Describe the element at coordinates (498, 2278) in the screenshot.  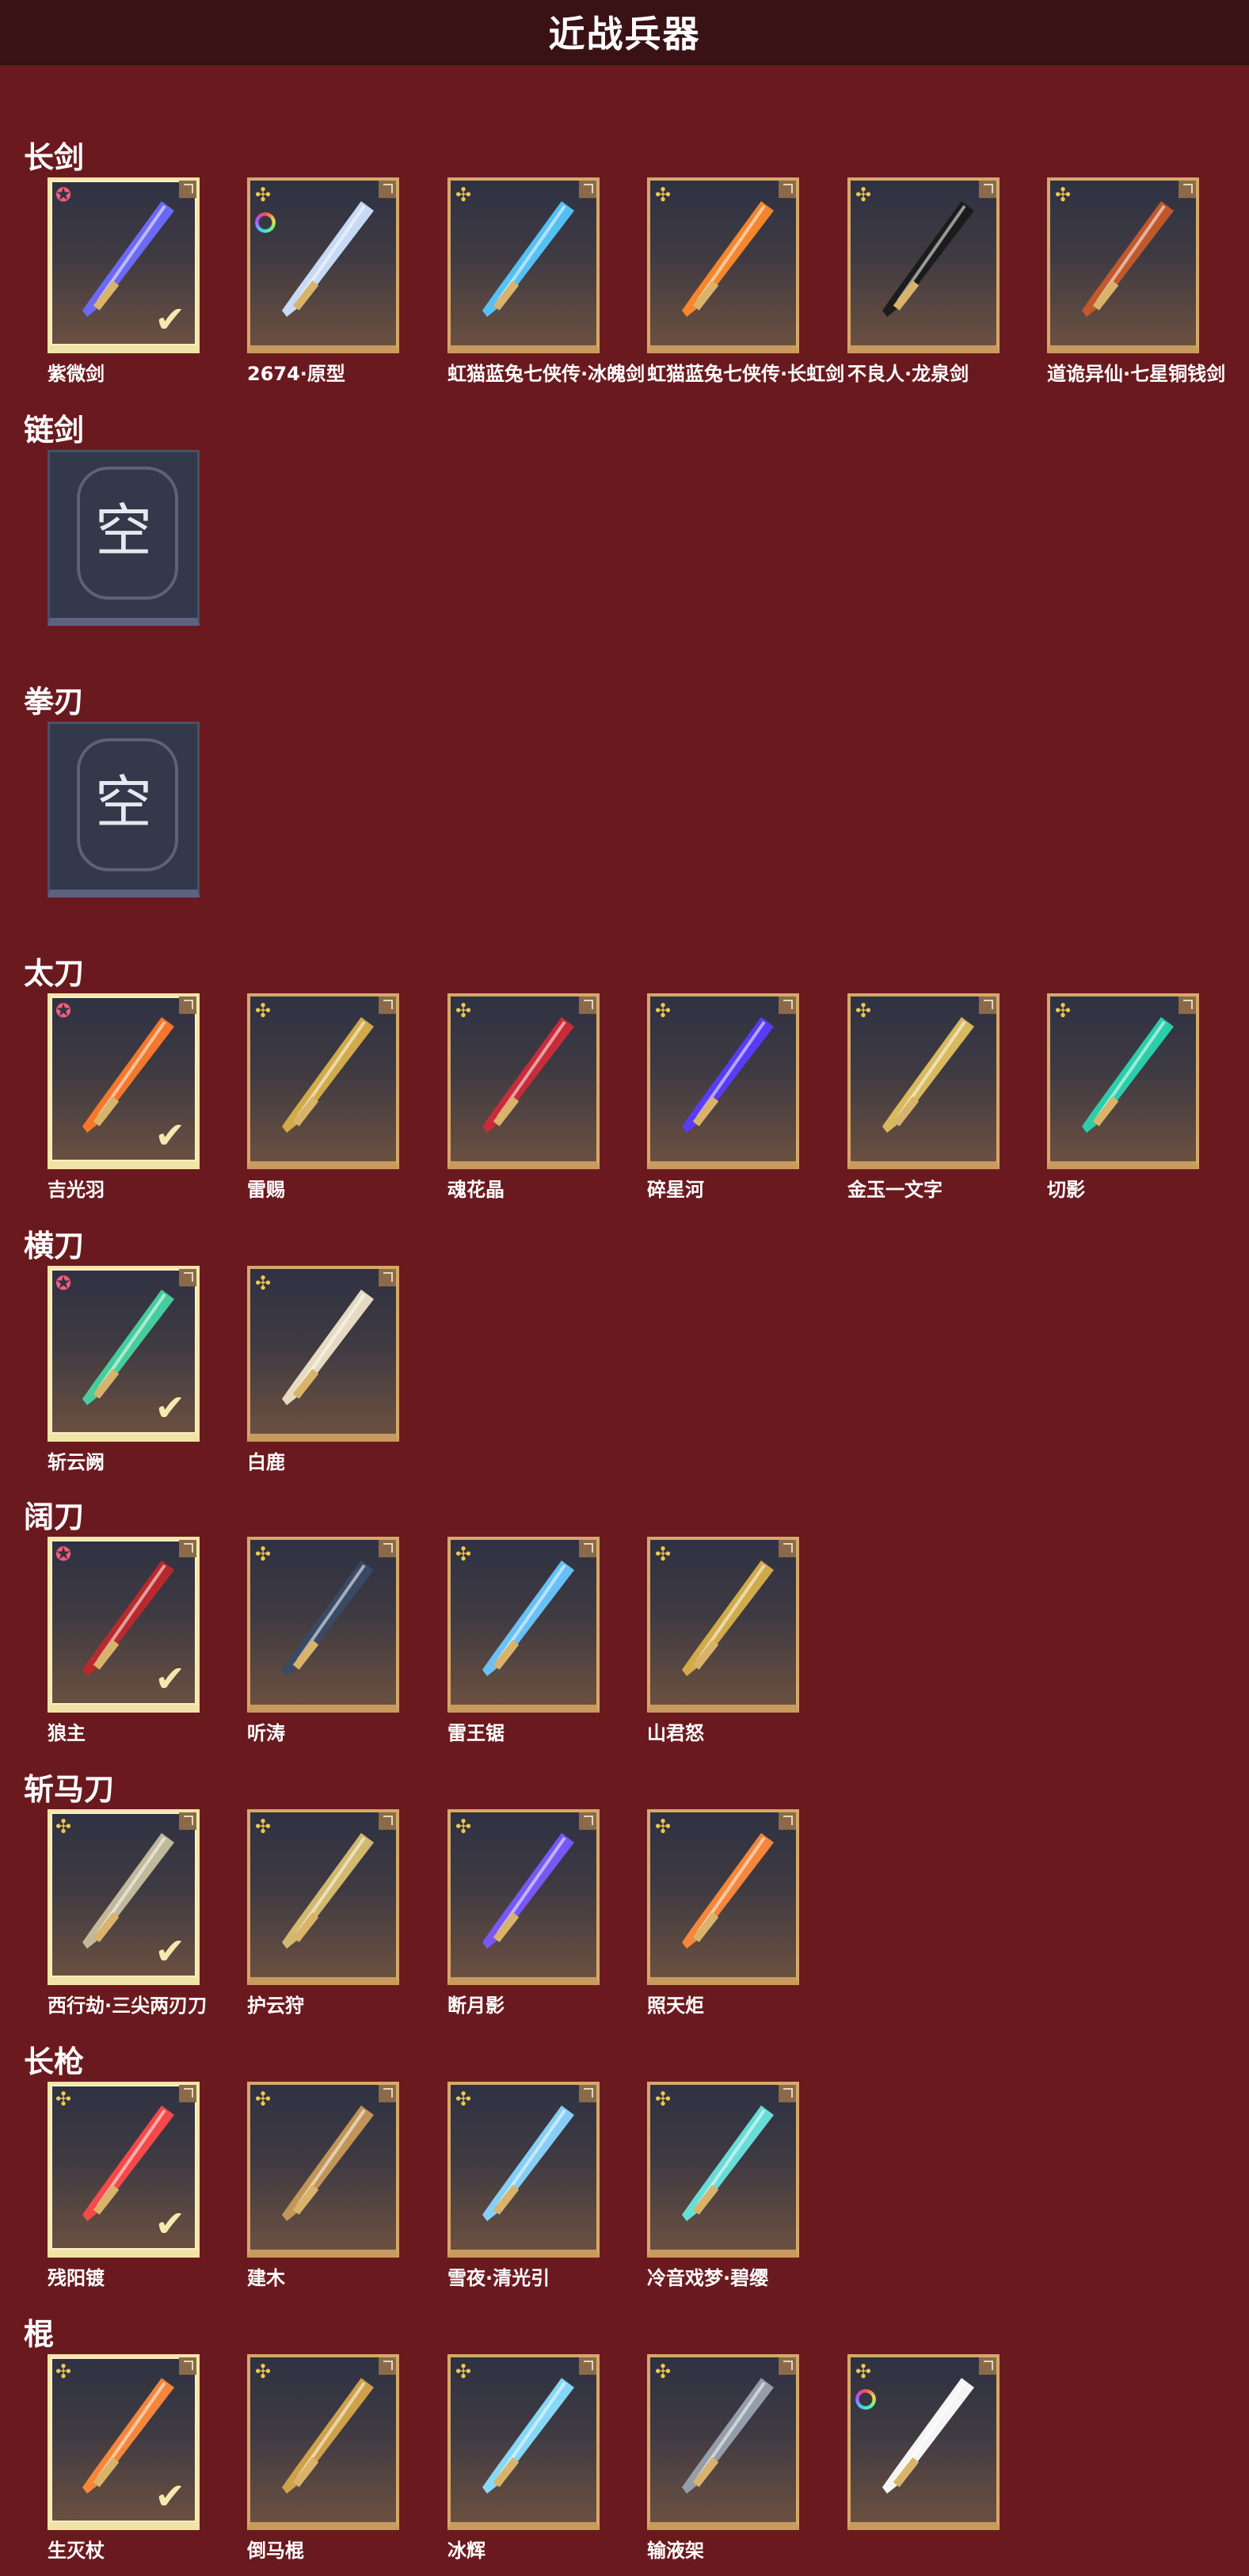
I see `weapon-name: 雪夜·清光引` at that location.